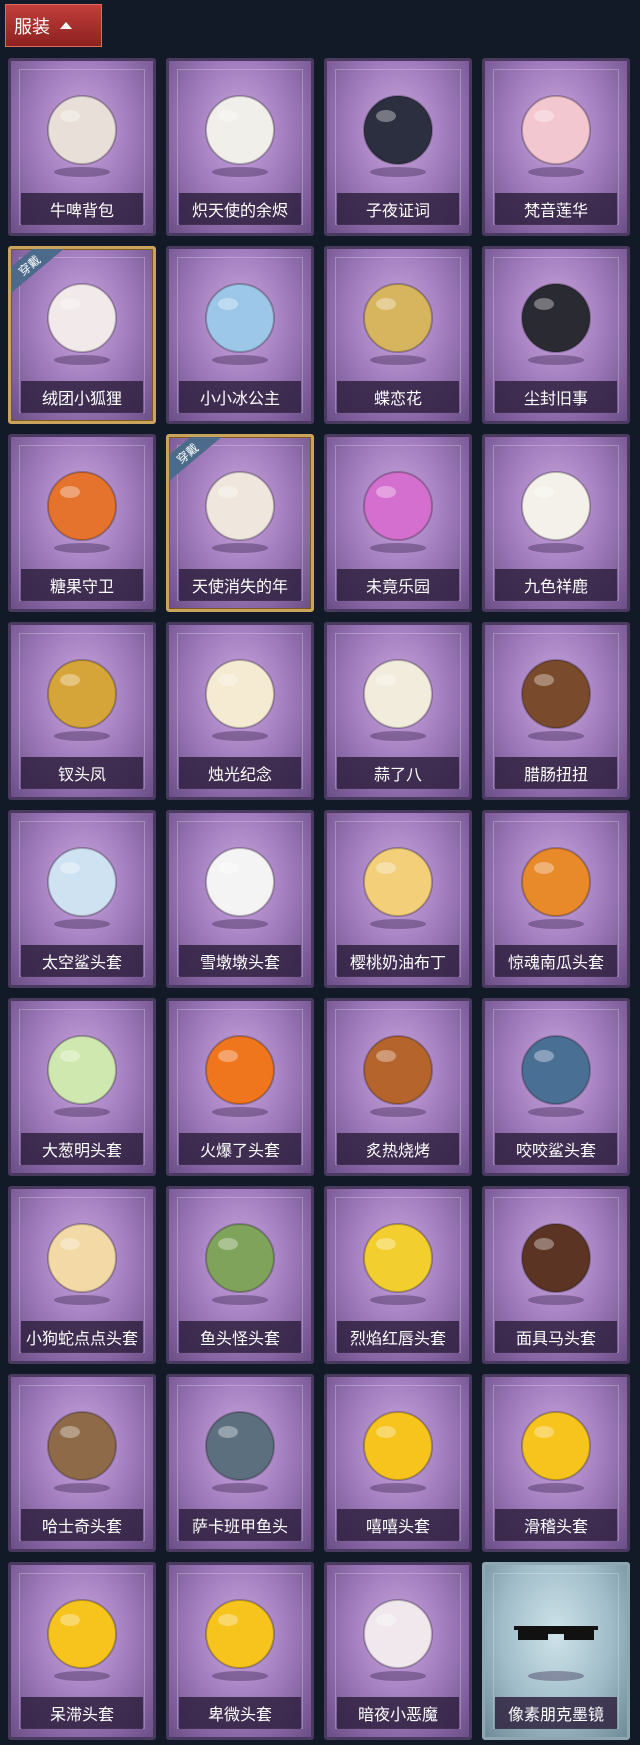 Image resolution: width=640 pixels, height=1745 pixels. What do you see at coordinates (82, 1525) in the screenshot?
I see `item-name: 哈士奇头套` at bounding box center [82, 1525].